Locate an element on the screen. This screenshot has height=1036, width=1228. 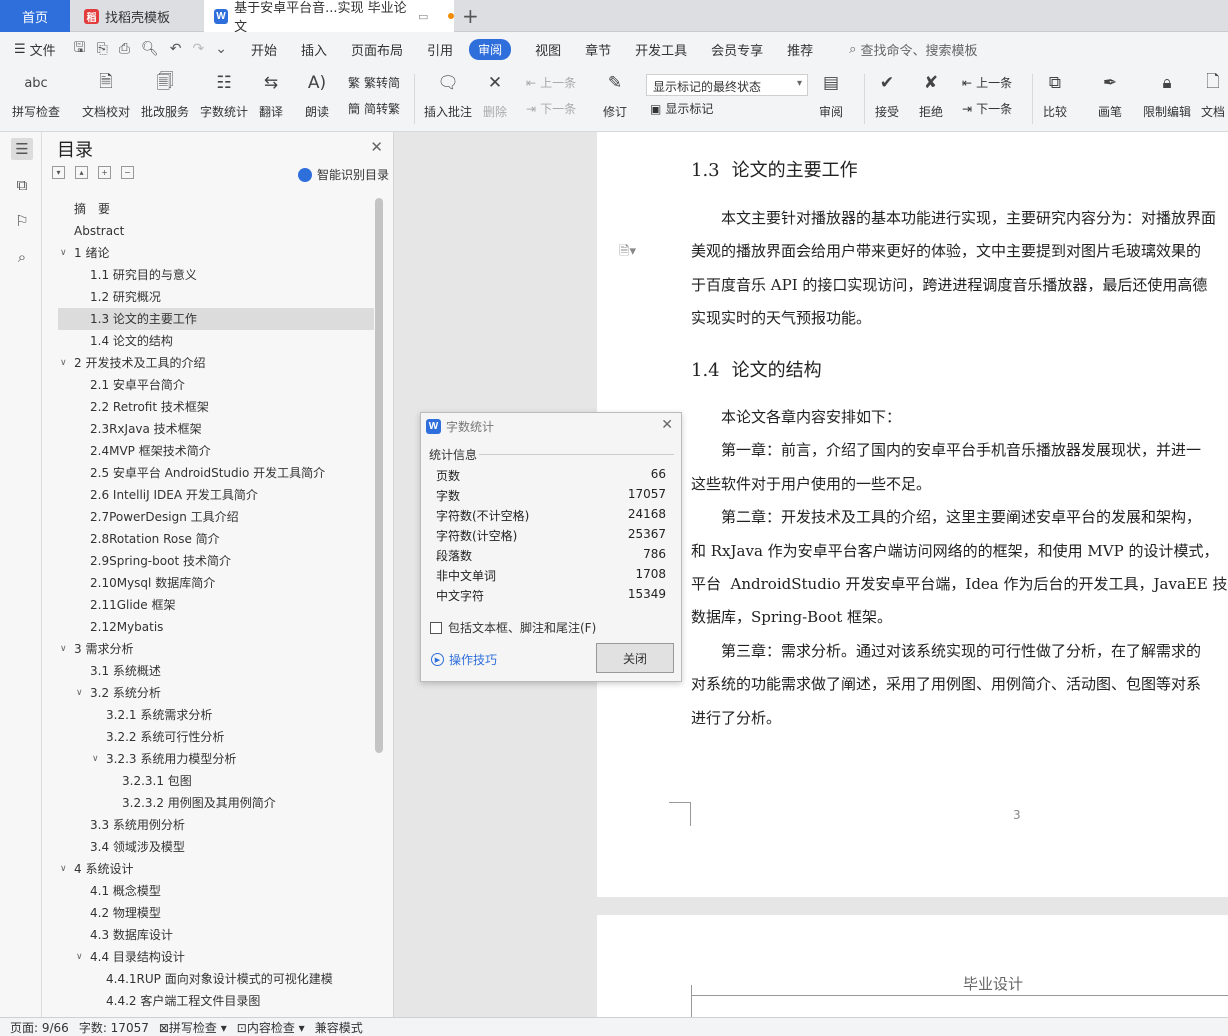
toc-item: 3.2.1 系统需求分析 is located at coordinates (216, 715).